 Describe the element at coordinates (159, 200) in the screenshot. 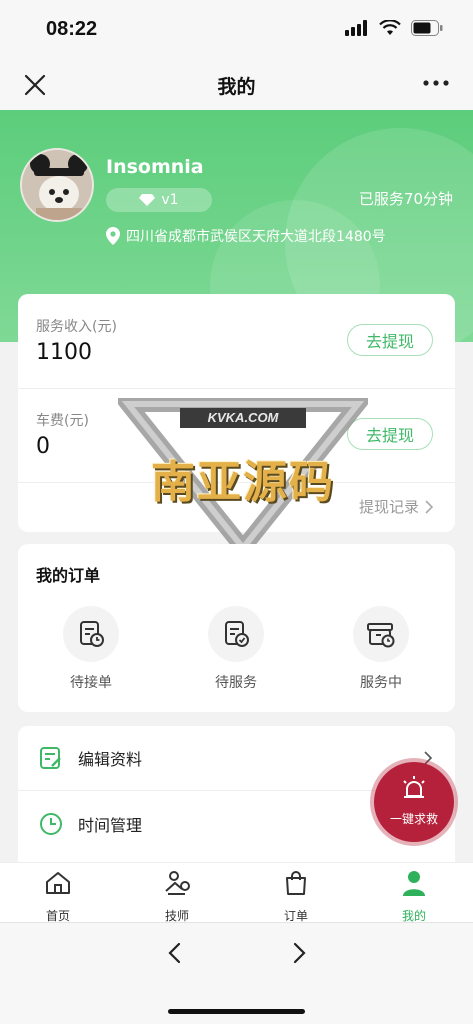

I see `level-badge: v1` at that location.